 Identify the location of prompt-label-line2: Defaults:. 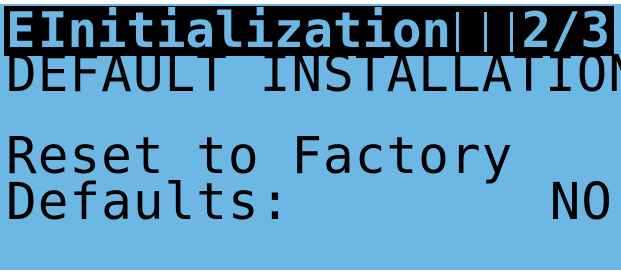
(149, 202).